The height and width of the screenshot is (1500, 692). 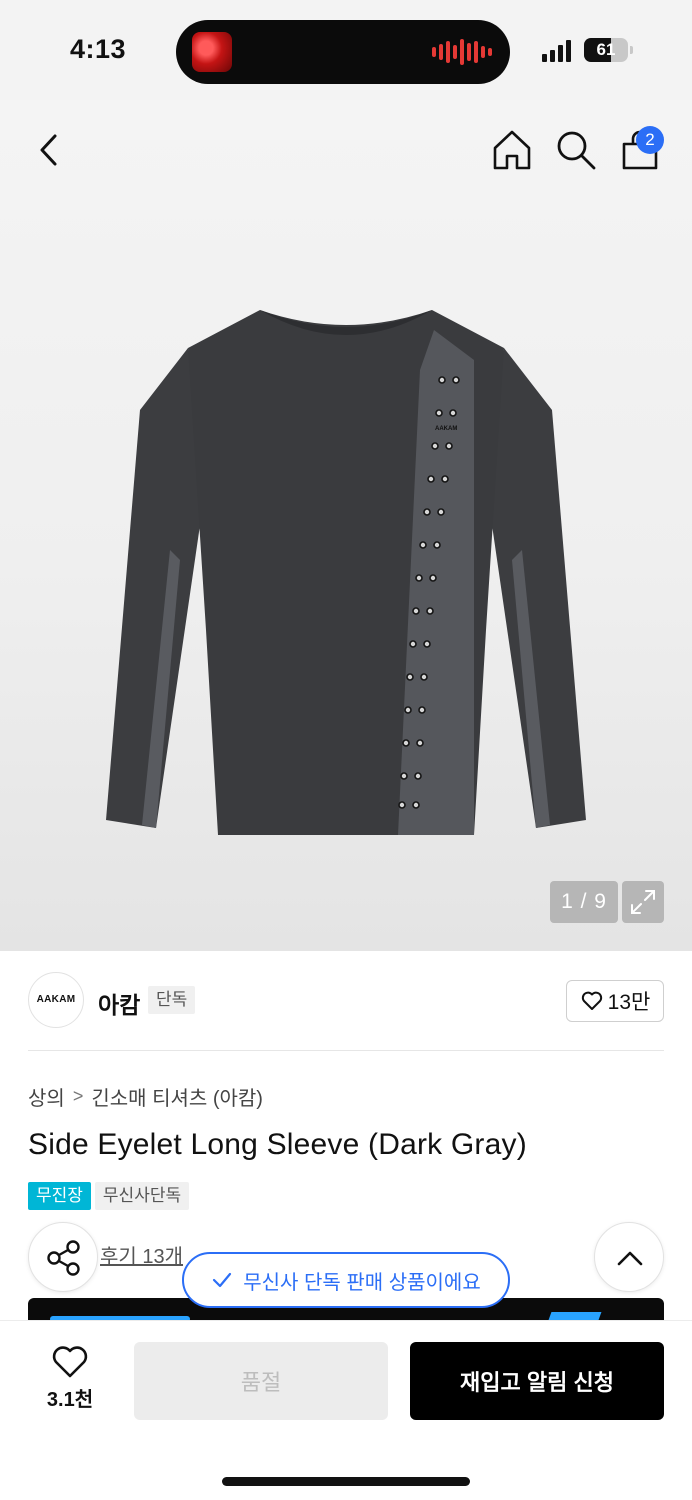 I want to click on tag-mujinjang: 무진장, so click(x=59, y=1196).